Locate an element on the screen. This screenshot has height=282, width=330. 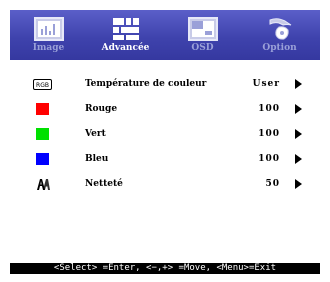
image-tab-icon is located at coordinates (49, 29).